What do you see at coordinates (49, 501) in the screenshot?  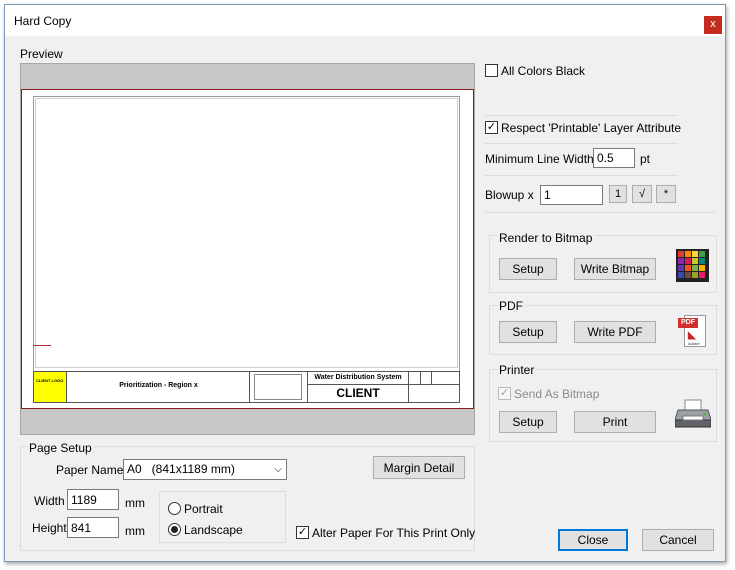 I see `width-label: Width` at bounding box center [49, 501].